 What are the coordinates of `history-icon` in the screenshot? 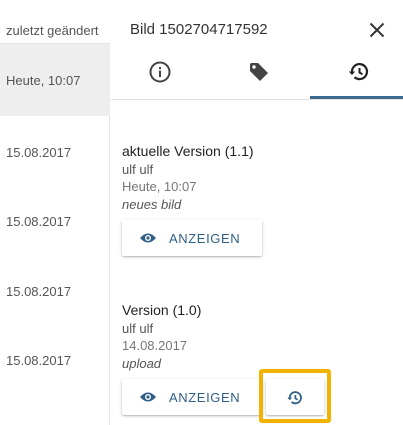 It's located at (358, 72).